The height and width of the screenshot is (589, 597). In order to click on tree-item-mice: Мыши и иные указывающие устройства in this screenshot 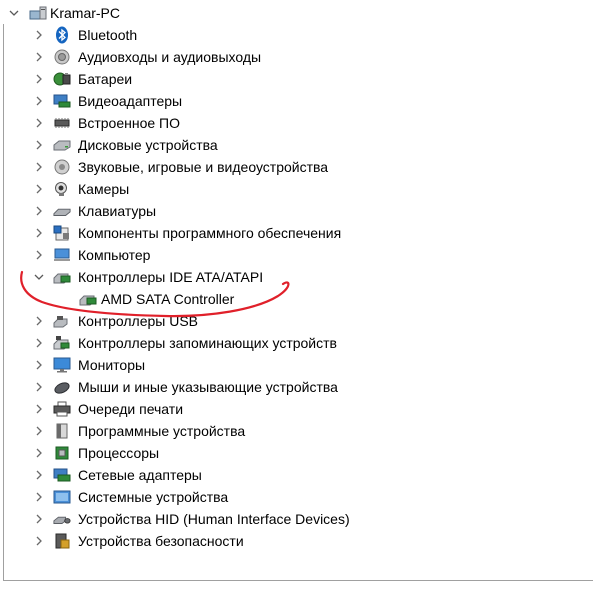, I will do `click(298, 387)`.